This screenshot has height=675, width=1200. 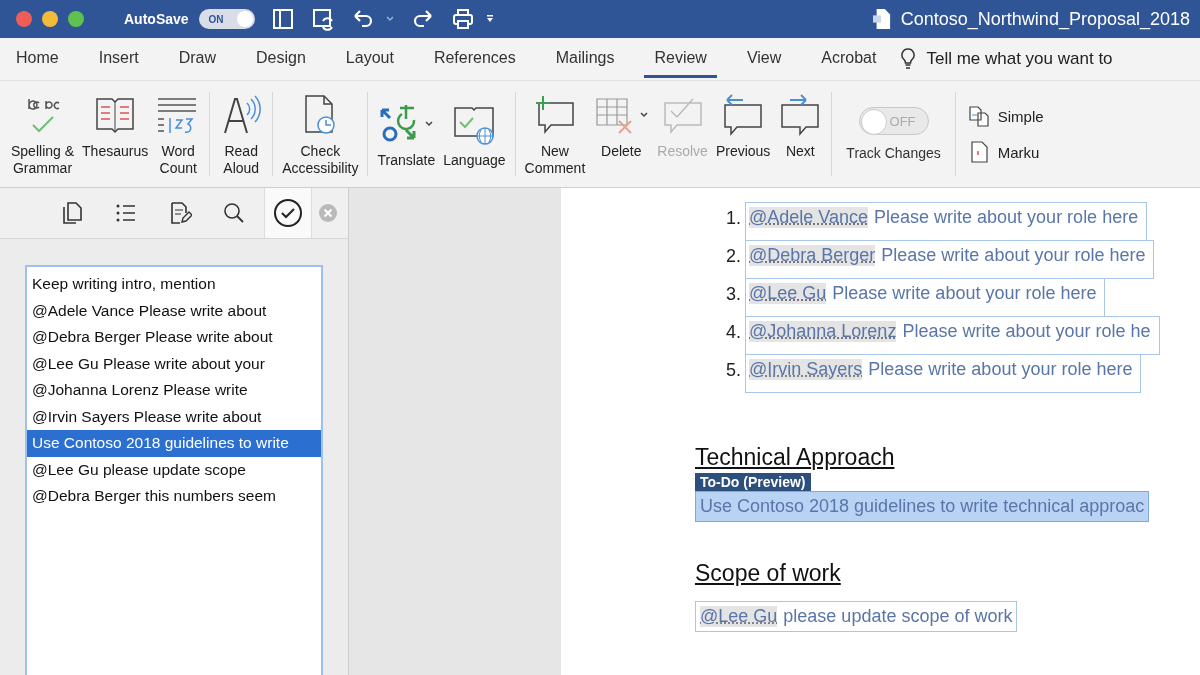 I want to click on todo-preview-label: To-Do (Preview), so click(x=753, y=482).